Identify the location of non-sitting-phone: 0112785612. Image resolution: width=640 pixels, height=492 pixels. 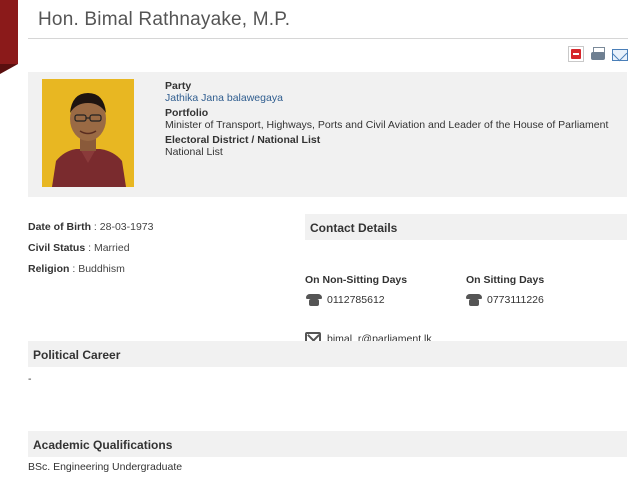
(356, 300).